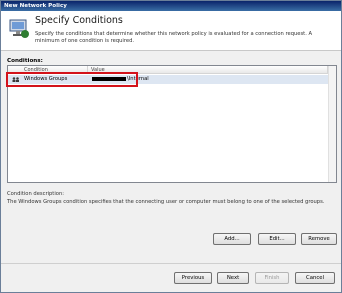 The height and width of the screenshot is (293, 342). What do you see at coordinates (272, 278) in the screenshot?
I see `finish-button: Finish` at bounding box center [272, 278].